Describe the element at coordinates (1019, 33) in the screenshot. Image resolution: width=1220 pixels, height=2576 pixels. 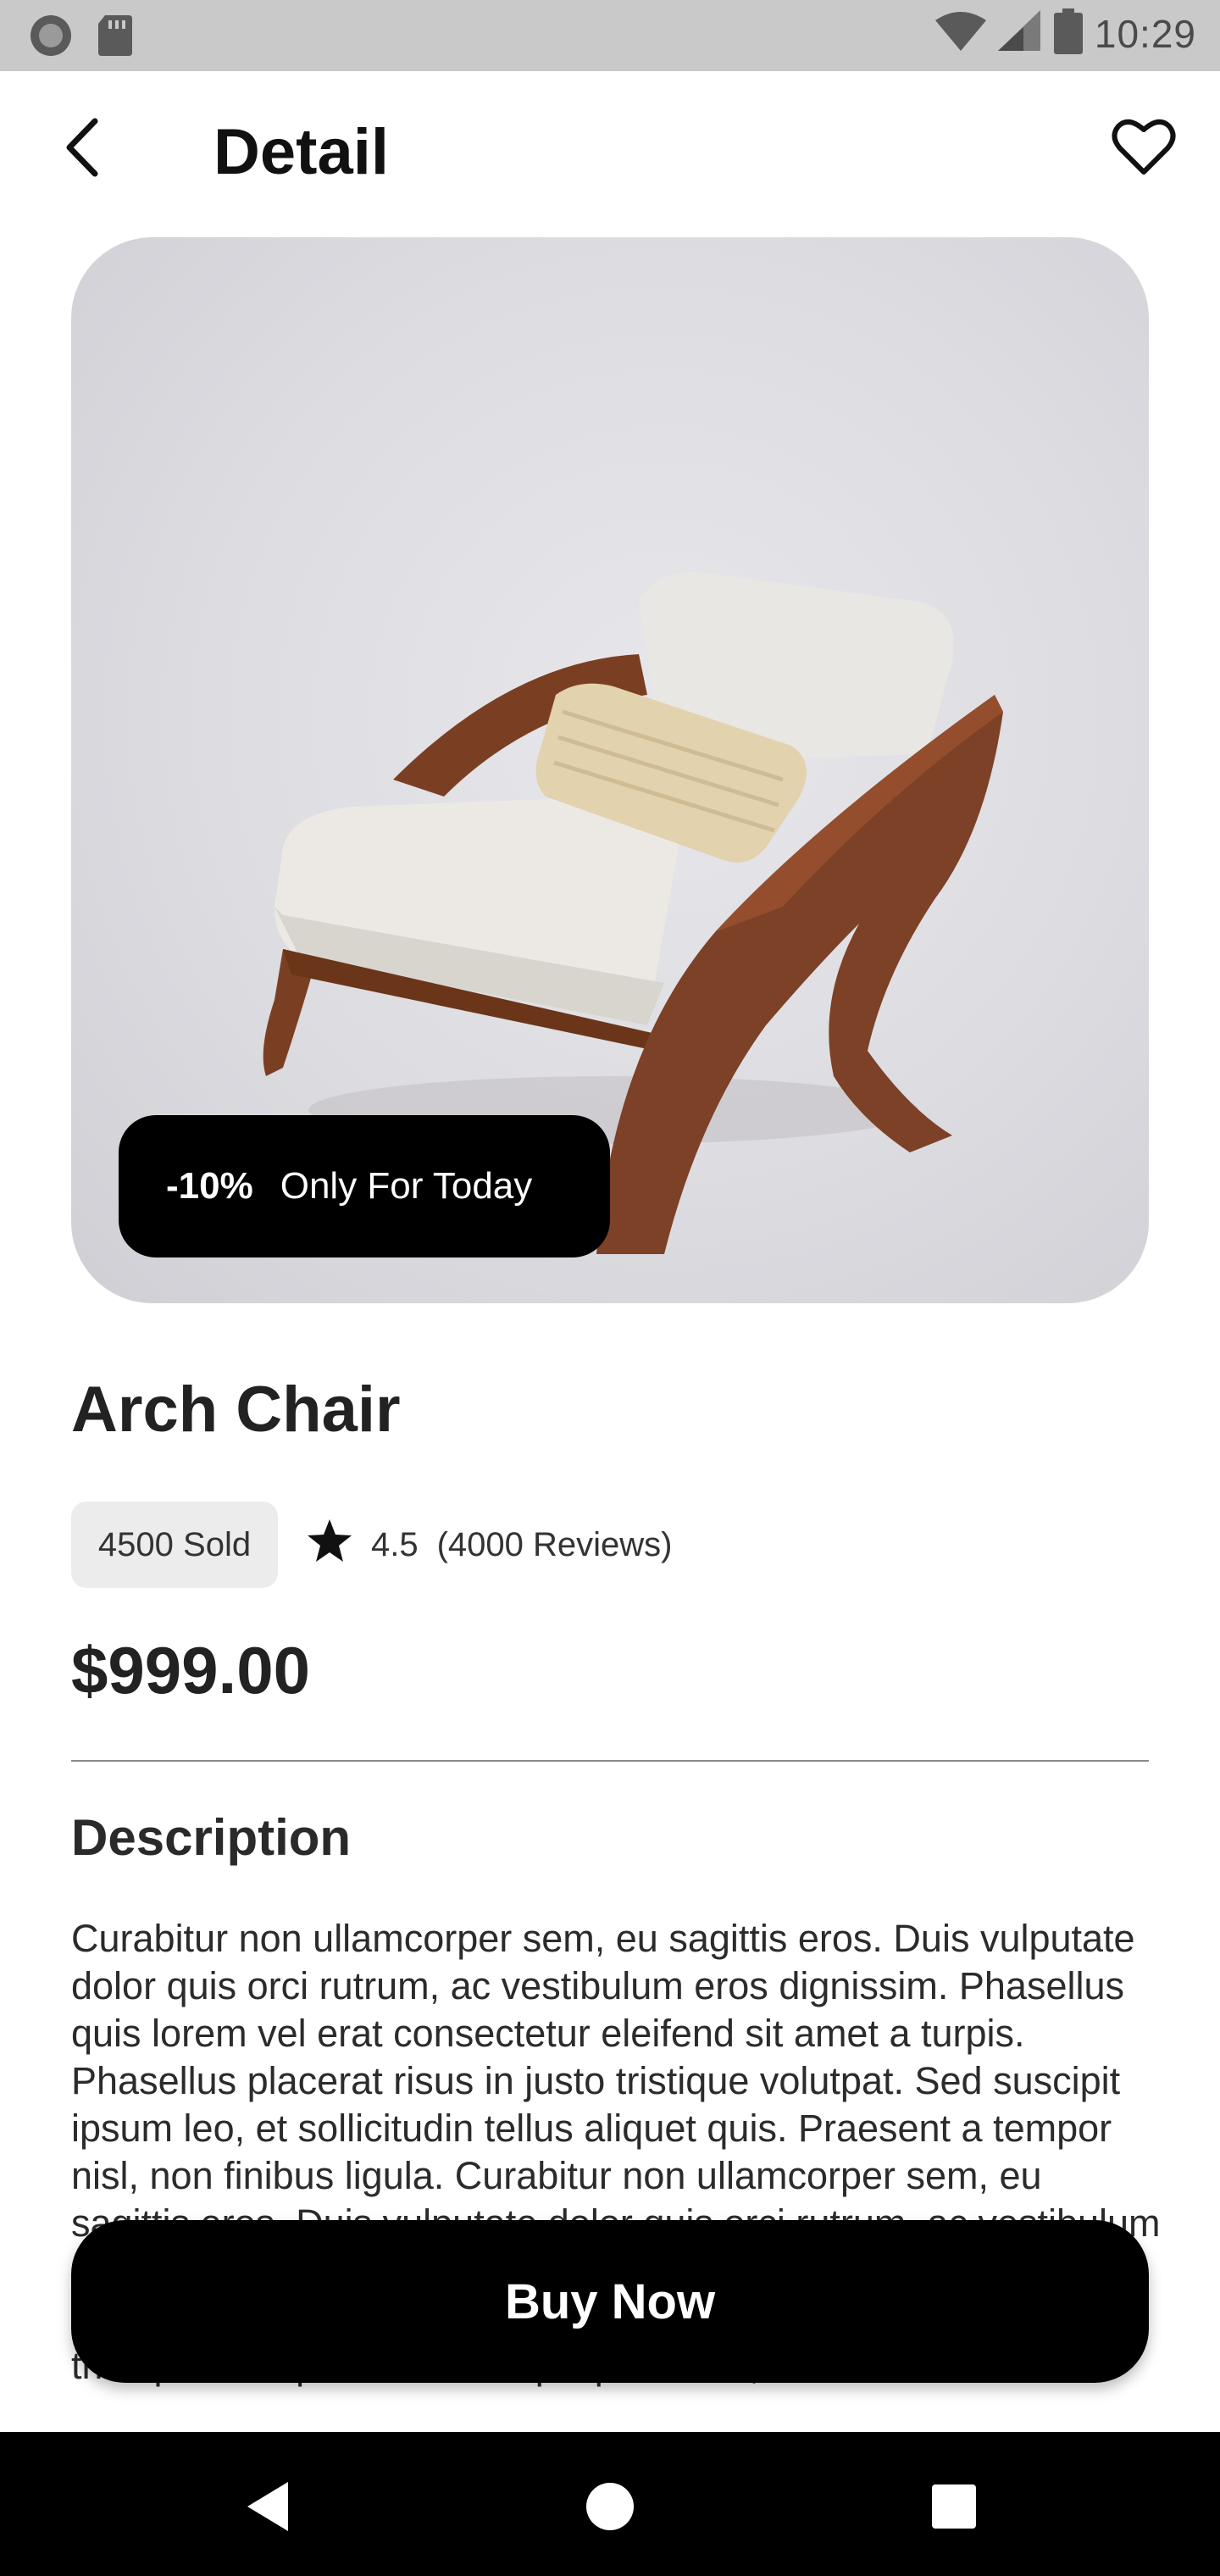
I see `signal-icon` at that location.